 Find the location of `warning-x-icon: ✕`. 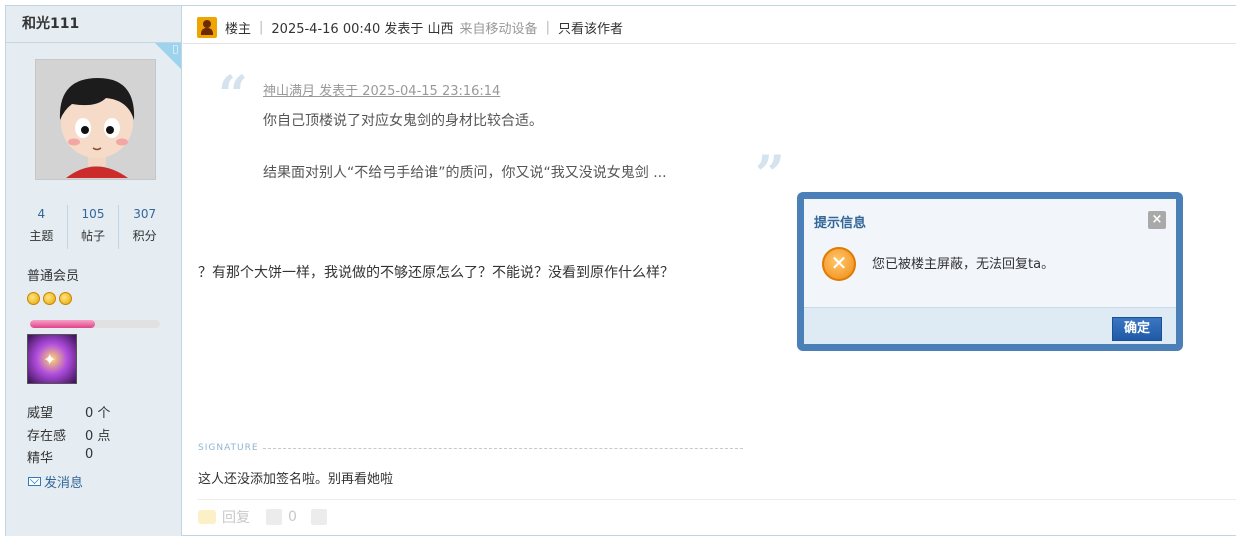

warning-x-icon: ✕ is located at coordinates (839, 264).